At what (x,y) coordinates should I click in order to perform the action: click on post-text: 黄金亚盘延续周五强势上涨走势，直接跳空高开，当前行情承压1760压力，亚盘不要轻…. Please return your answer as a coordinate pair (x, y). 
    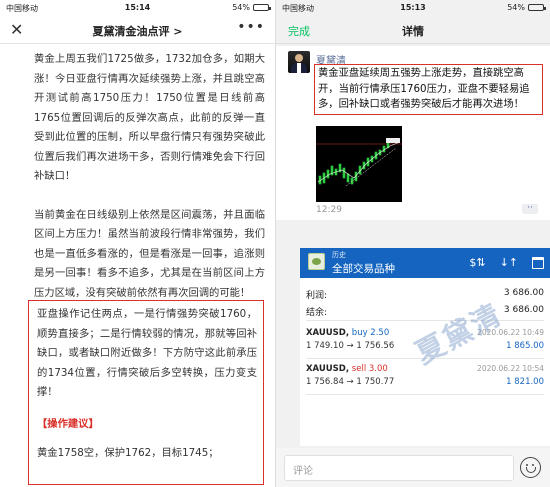
    Looking at the image, I should click on (428, 89).